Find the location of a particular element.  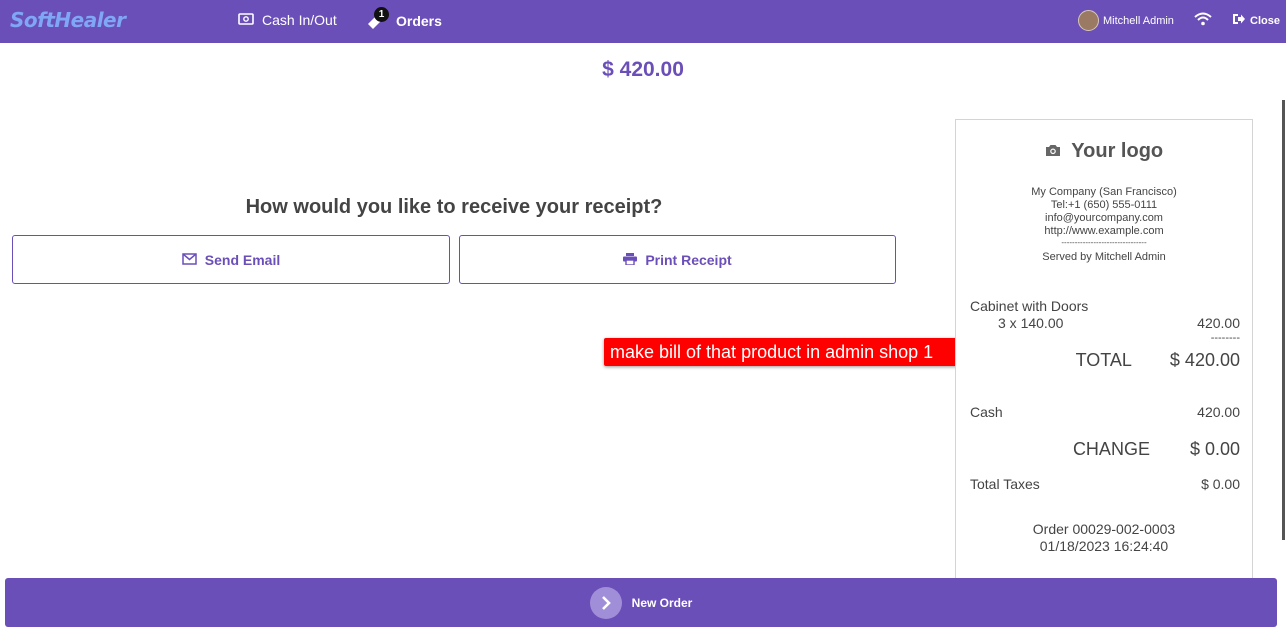

wifi-icon is located at coordinates (1203, 21).